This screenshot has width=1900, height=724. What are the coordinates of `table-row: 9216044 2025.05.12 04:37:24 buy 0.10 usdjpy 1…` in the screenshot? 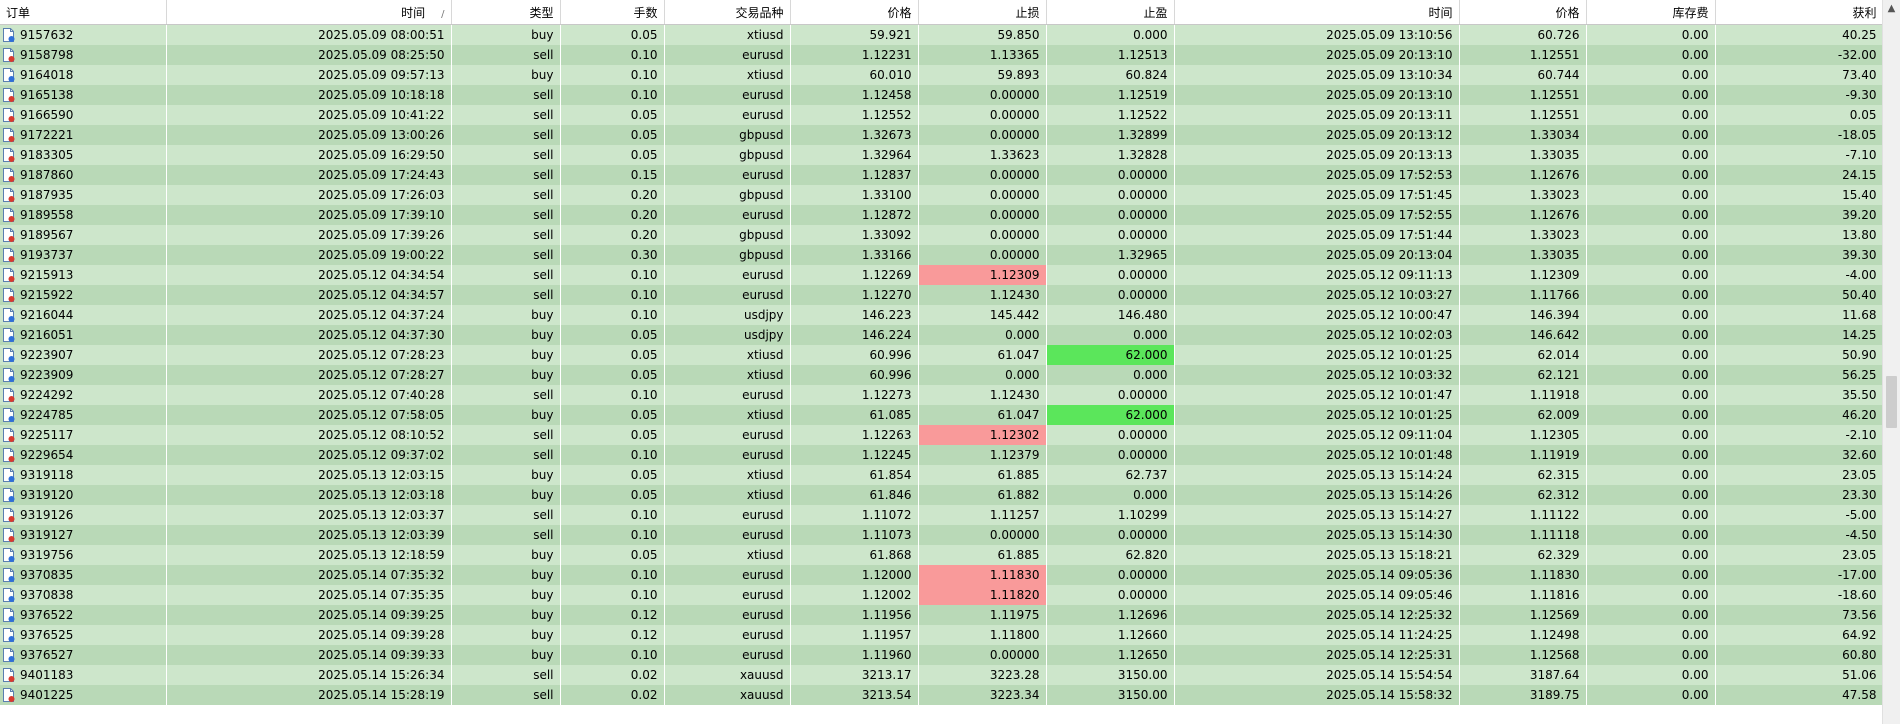 It's located at (941, 315).